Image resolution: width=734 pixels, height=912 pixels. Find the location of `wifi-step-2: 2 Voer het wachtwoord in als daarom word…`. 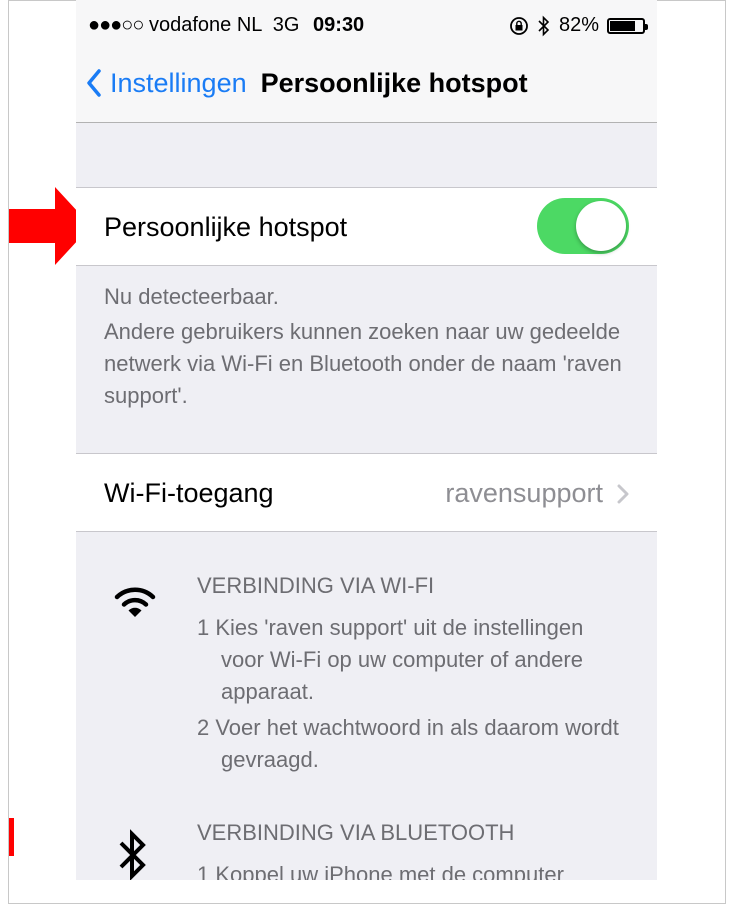

wifi-step-2: 2 Voer het wachtwoord in als daarom word… is located at coordinates (408, 743).